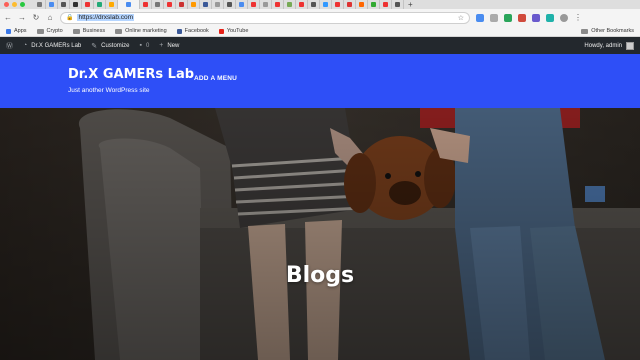 The image size is (640, 360). I want to click on address-bar: 🔒 https://drxslab.com ☆, so click(265, 17).